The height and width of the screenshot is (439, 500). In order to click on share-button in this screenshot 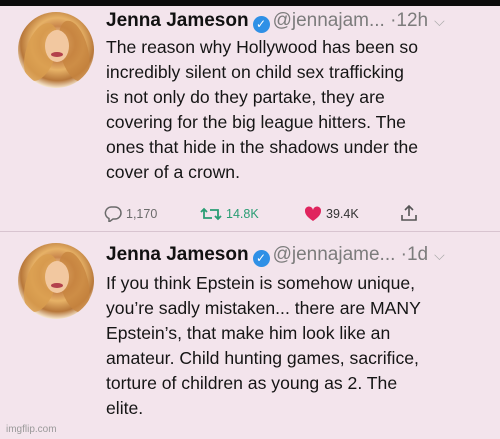, I will do `click(411, 213)`.